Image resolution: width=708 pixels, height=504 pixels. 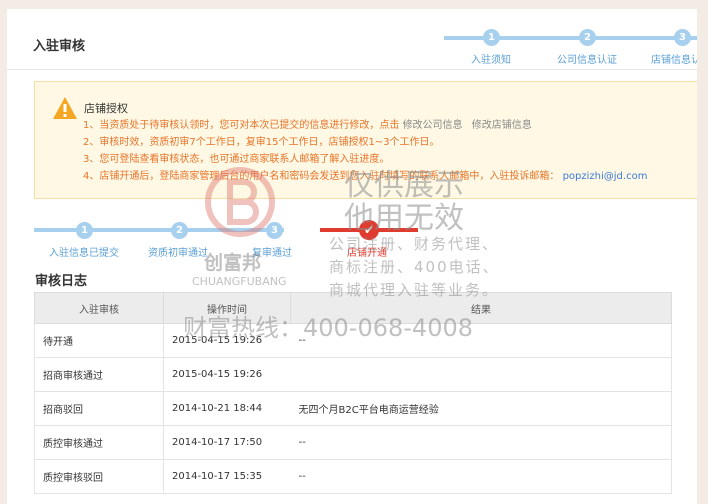 I want to click on table-cell: 2014-10-21 18:44, so click(x=227, y=408).